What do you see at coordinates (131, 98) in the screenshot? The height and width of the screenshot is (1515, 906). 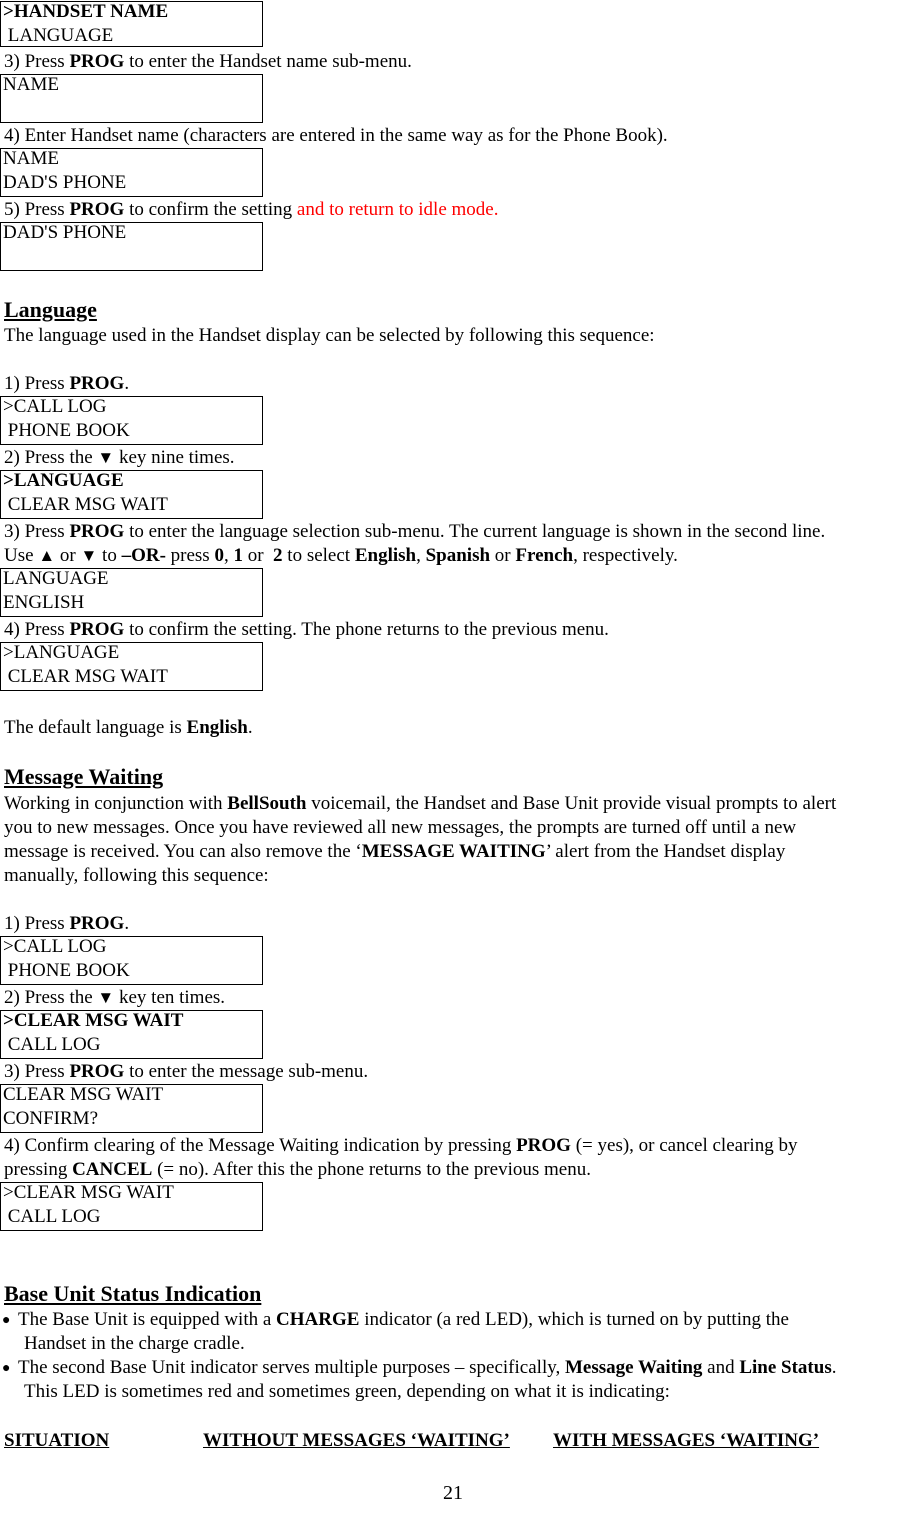 I see `lcd-display: NAME` at bounding box center [131, 98].